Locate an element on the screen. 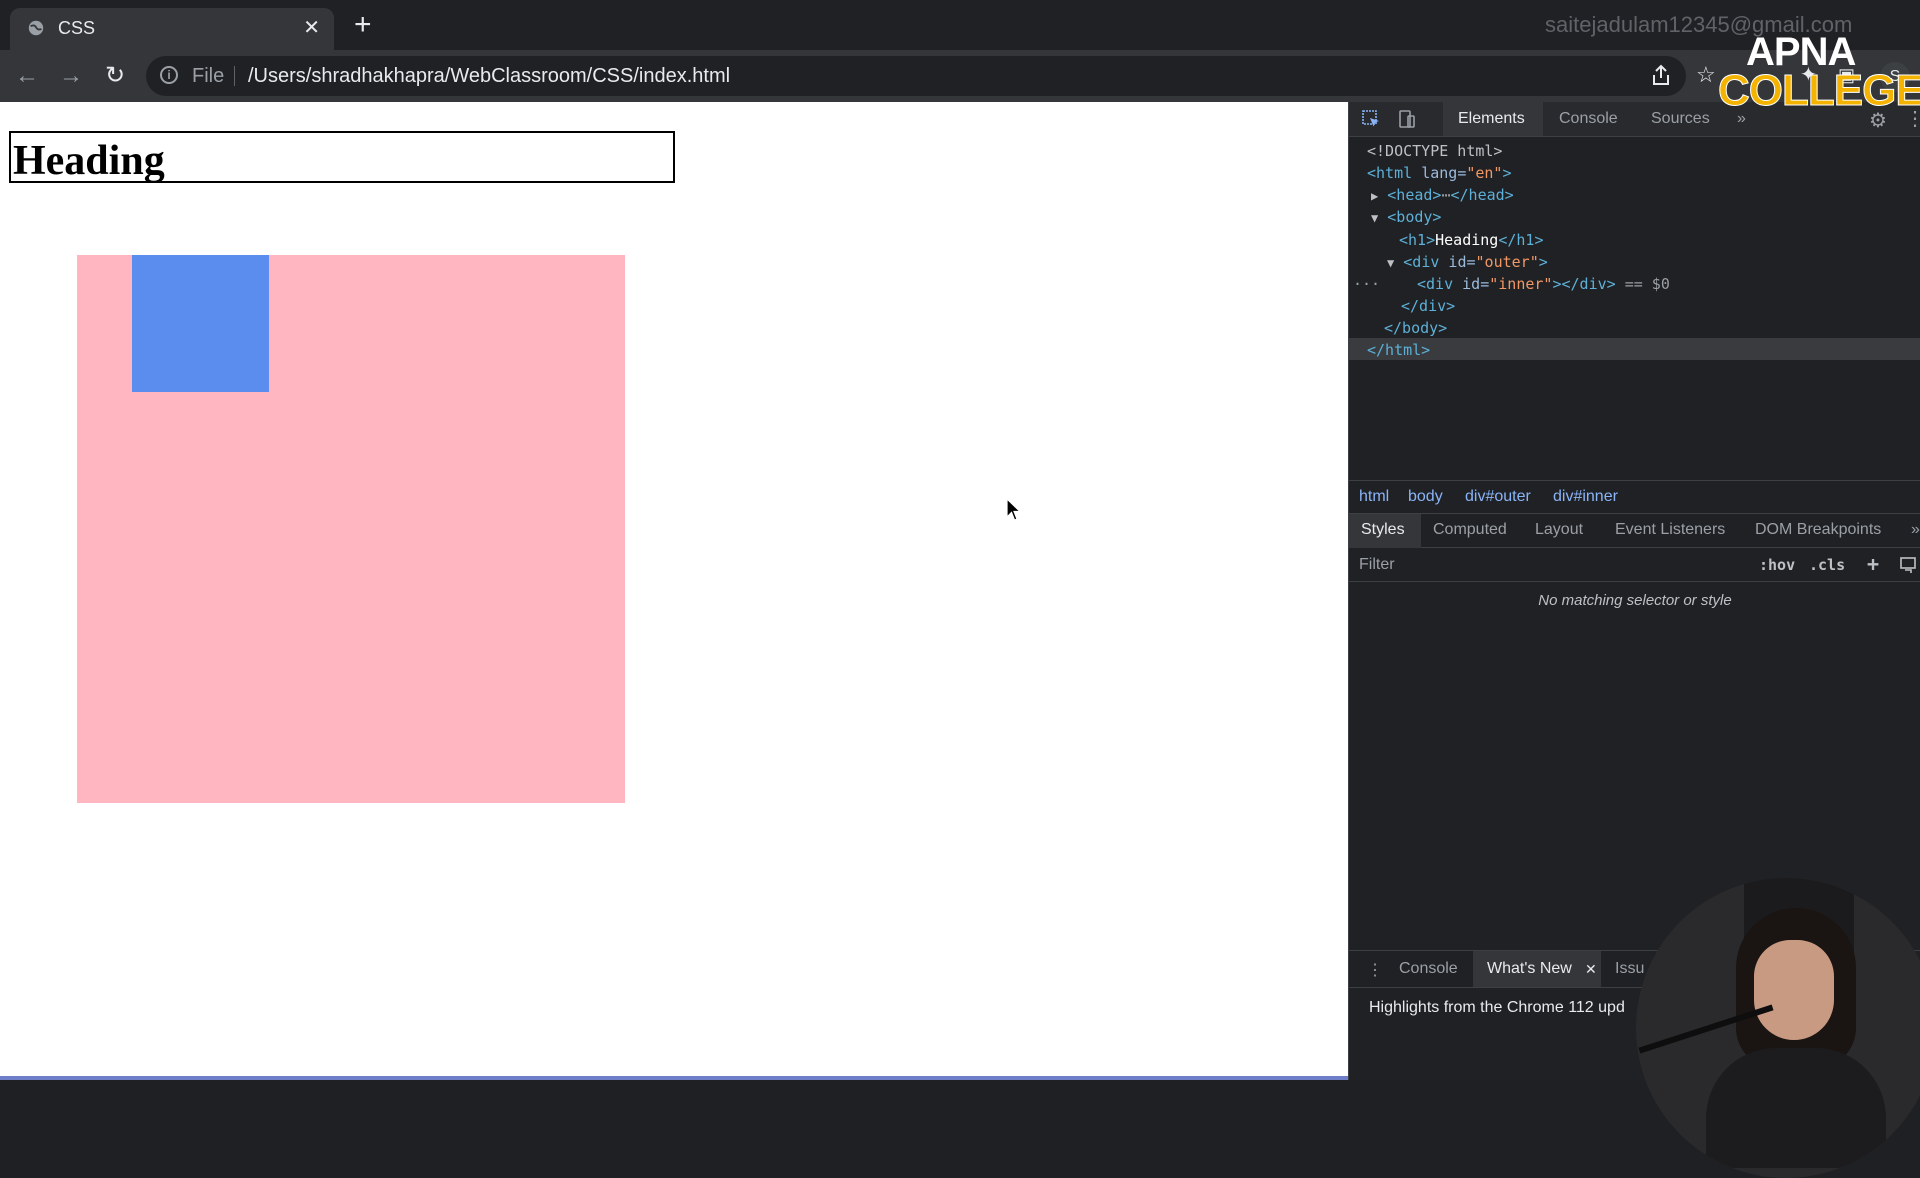 This screenshot has height=1178, width=1920. cls-toggle: .cls is located at coordinates (1827, 565).